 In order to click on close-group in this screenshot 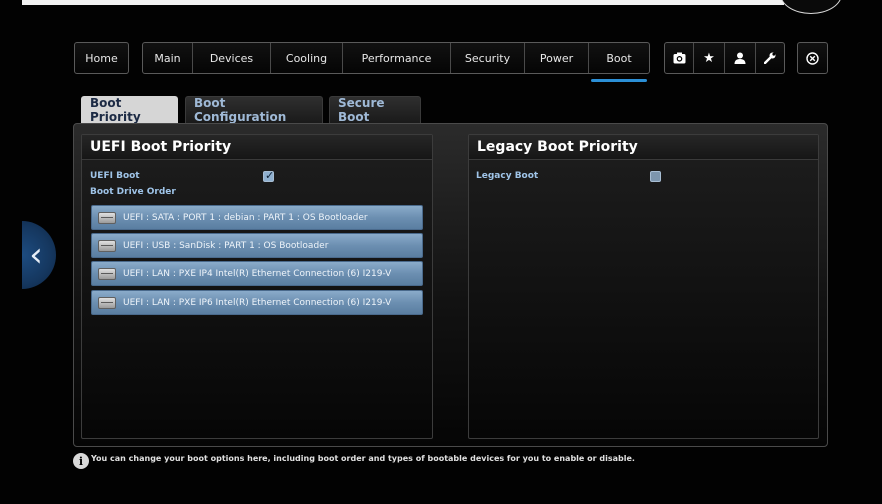, I will do `click(812, 58)`.